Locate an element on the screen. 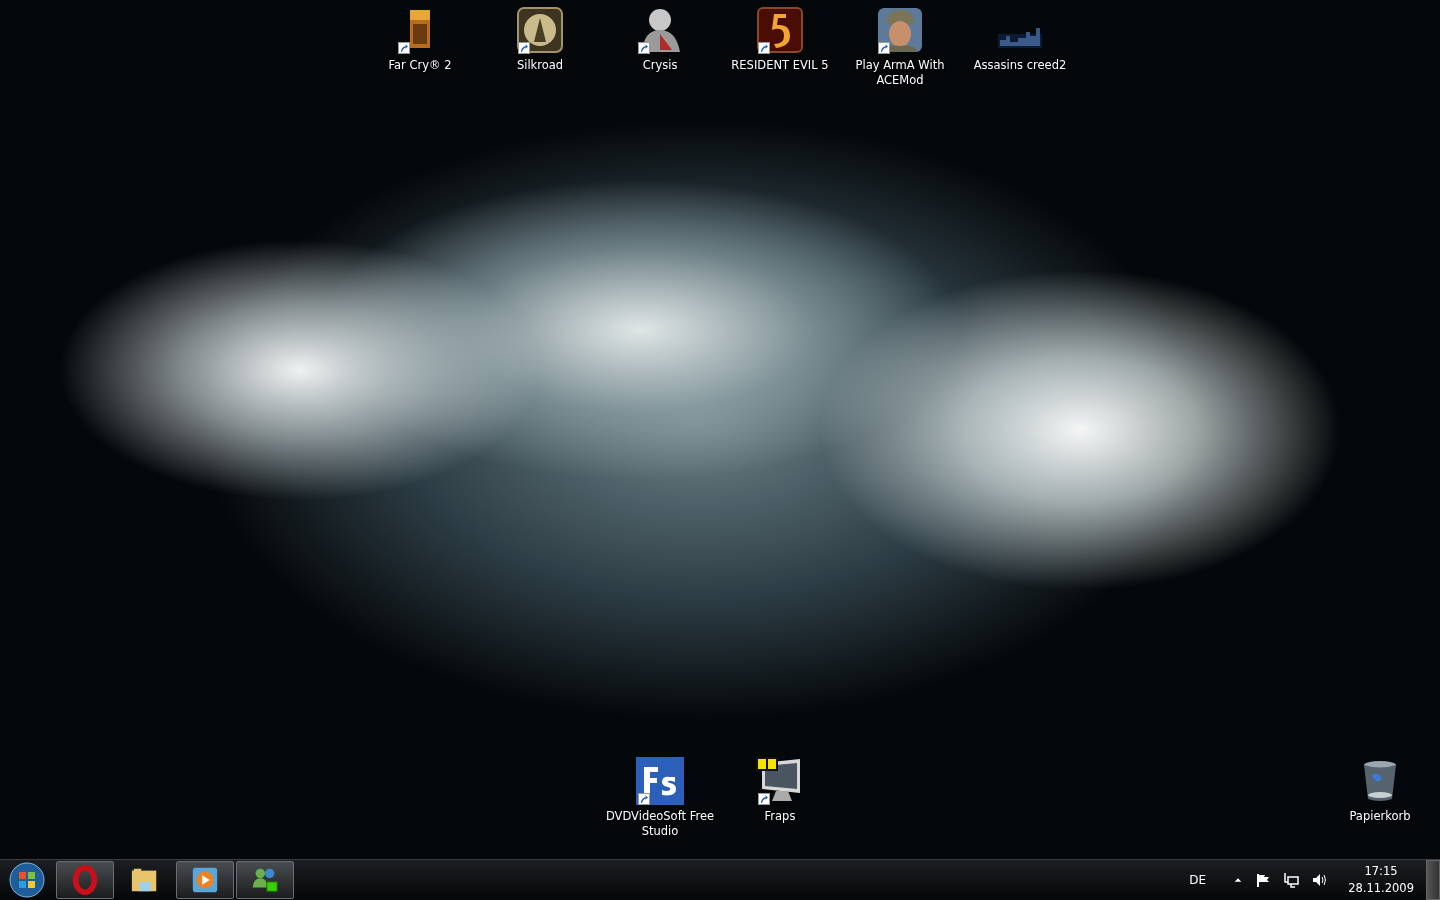 This screenshot has height=900, width=1440. icon-label: Assasins creed2 is located at coordinates (1020, 65).